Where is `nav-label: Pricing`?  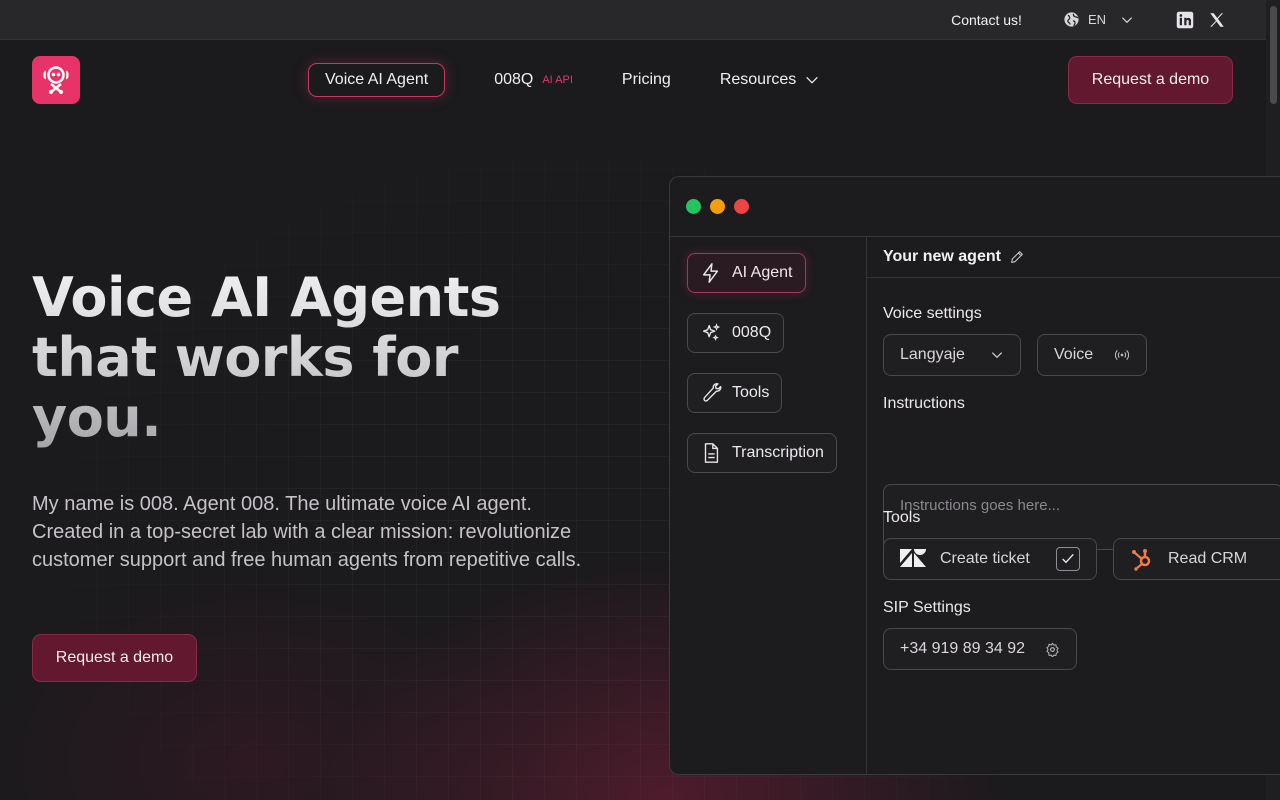 nav-label: Pricing is located at coordinates (646, 79).